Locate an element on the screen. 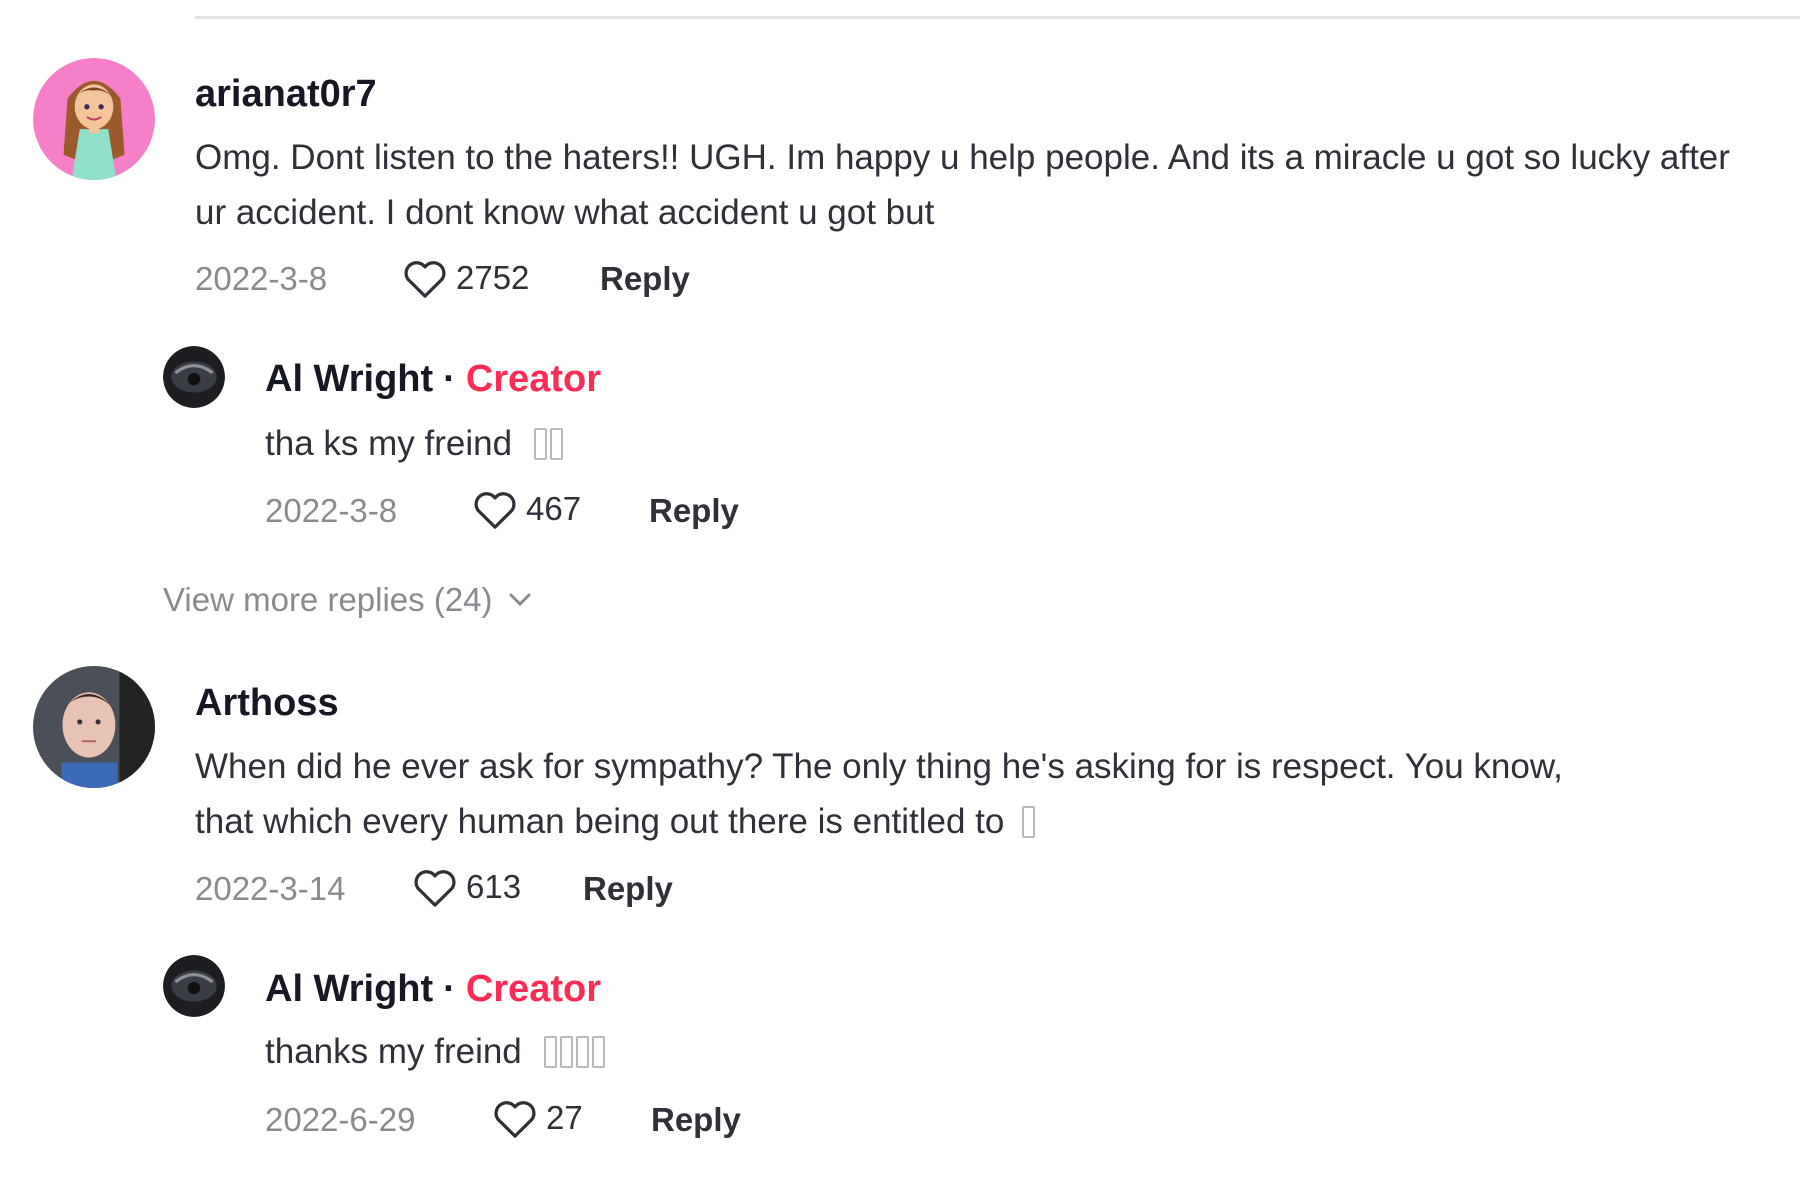  view-more-replies: View more replies (24) is located at coordinates (348, 600).